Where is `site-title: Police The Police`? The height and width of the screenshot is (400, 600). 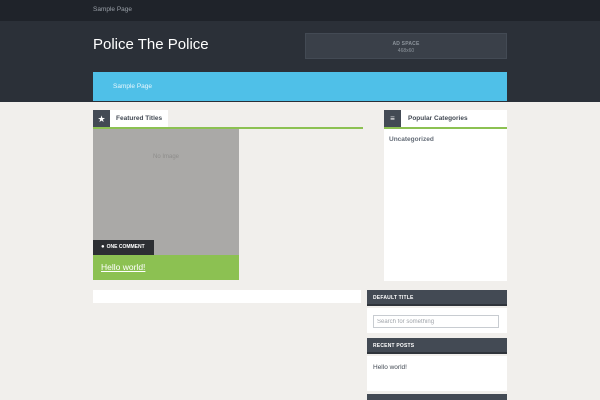 site-title: Police The Police is located at coordinates (151, 44).